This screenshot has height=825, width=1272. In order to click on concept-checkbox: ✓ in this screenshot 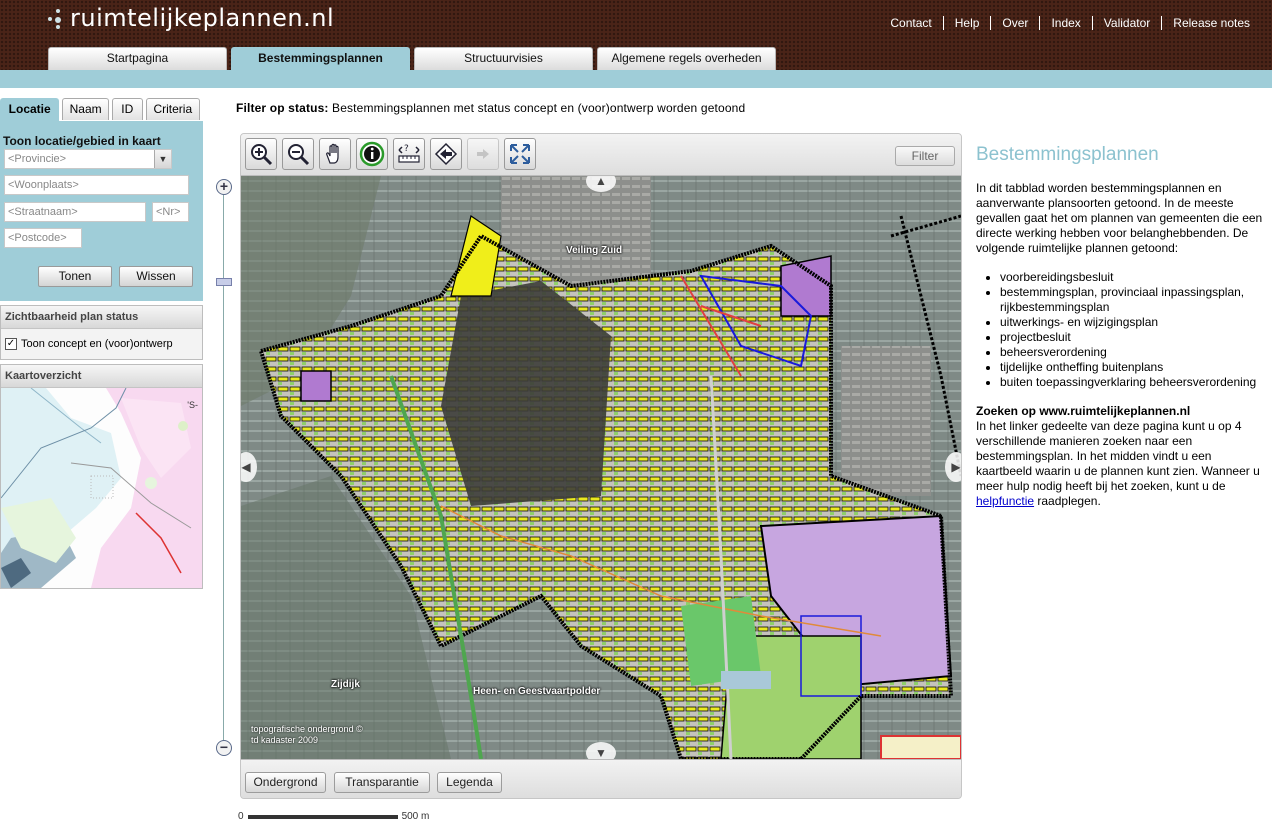, I will do `click(11, 344)`.